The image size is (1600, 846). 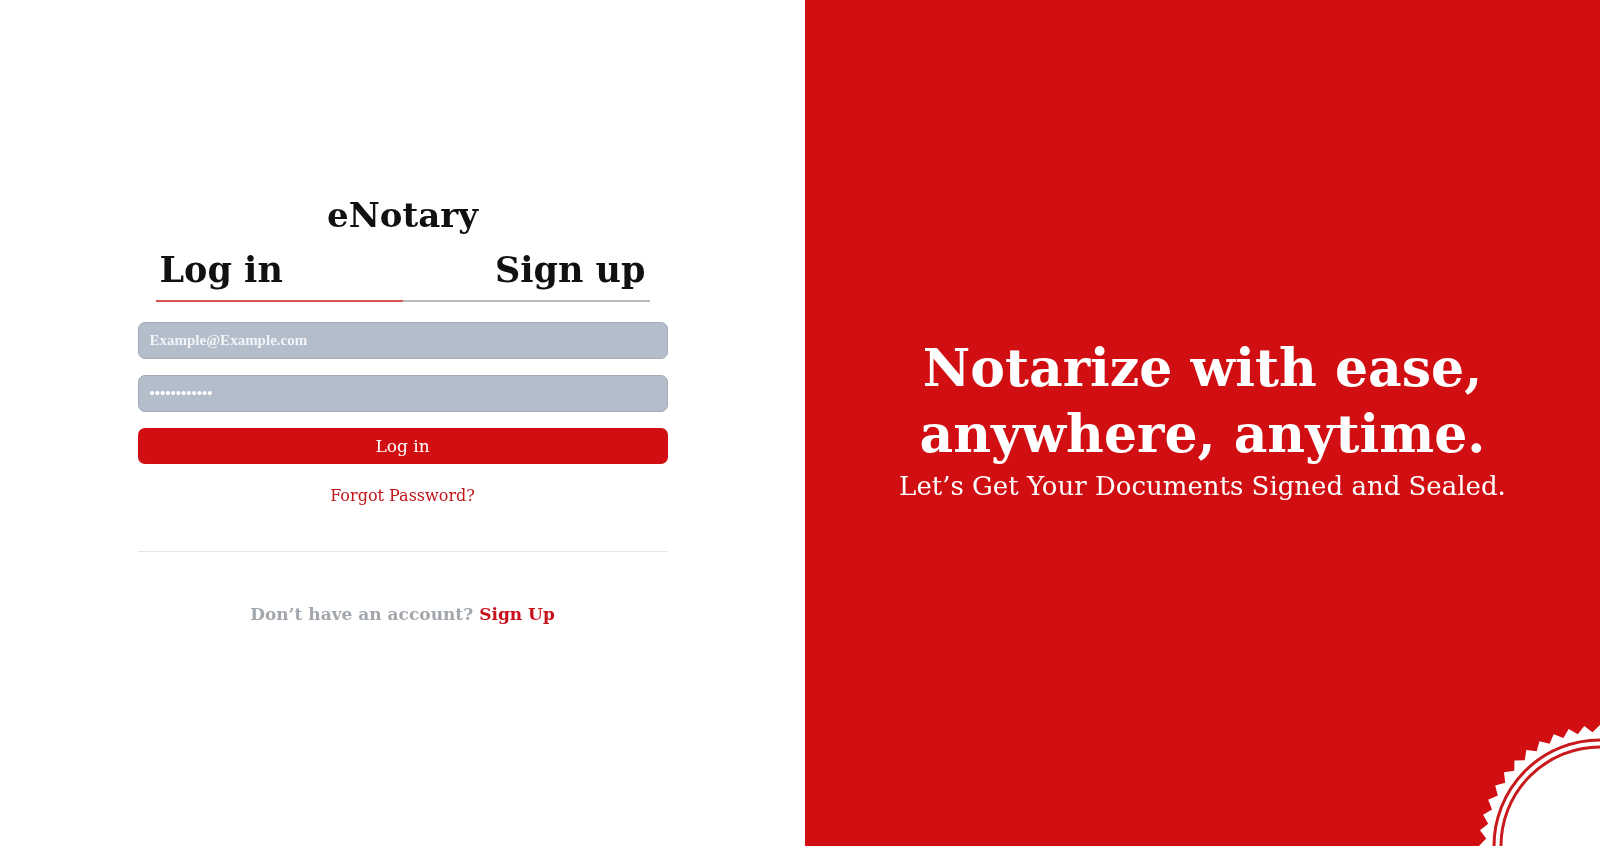 I want to click on tab: Log in, so click(x=279, y=275).